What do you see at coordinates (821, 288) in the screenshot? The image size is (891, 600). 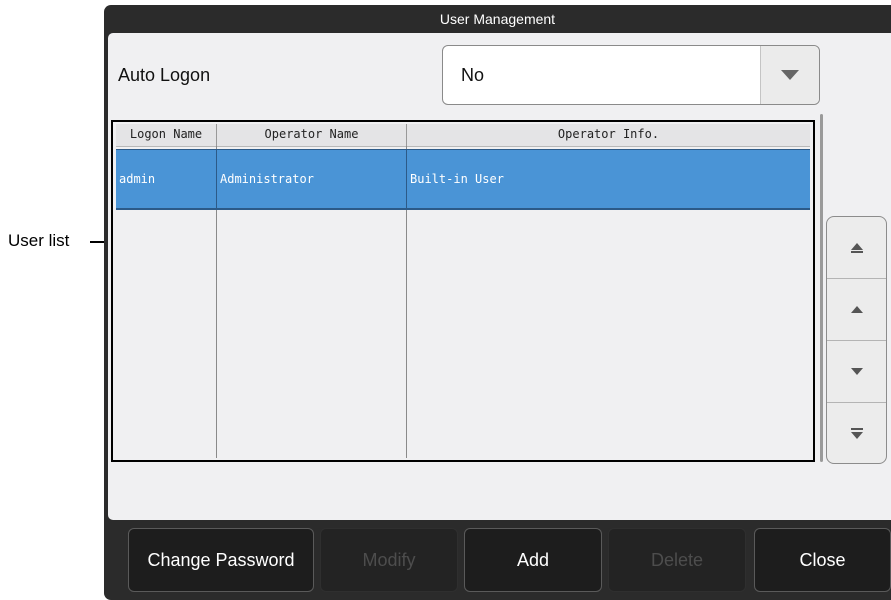 I see `list-scrollbar` at bounding box center [821, 288].